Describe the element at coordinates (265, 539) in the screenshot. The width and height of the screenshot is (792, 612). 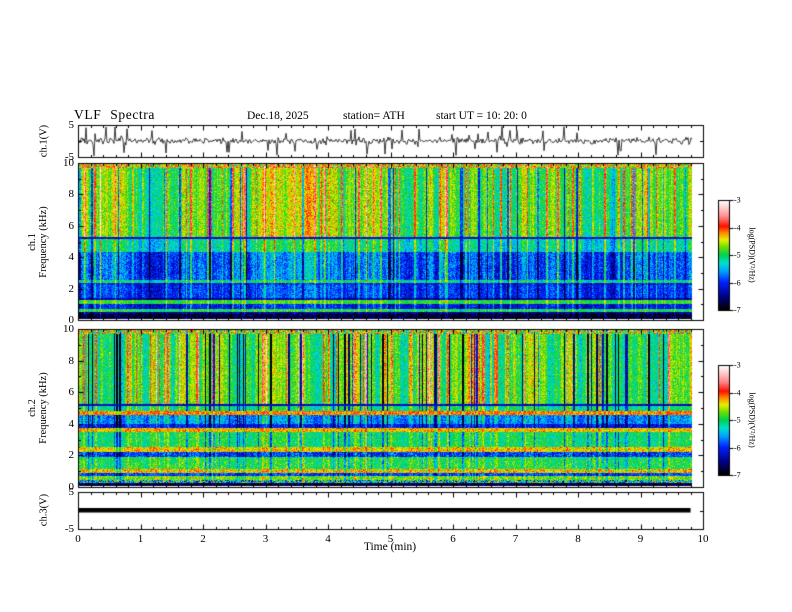
I see `x-tick-label: 3` at that location.